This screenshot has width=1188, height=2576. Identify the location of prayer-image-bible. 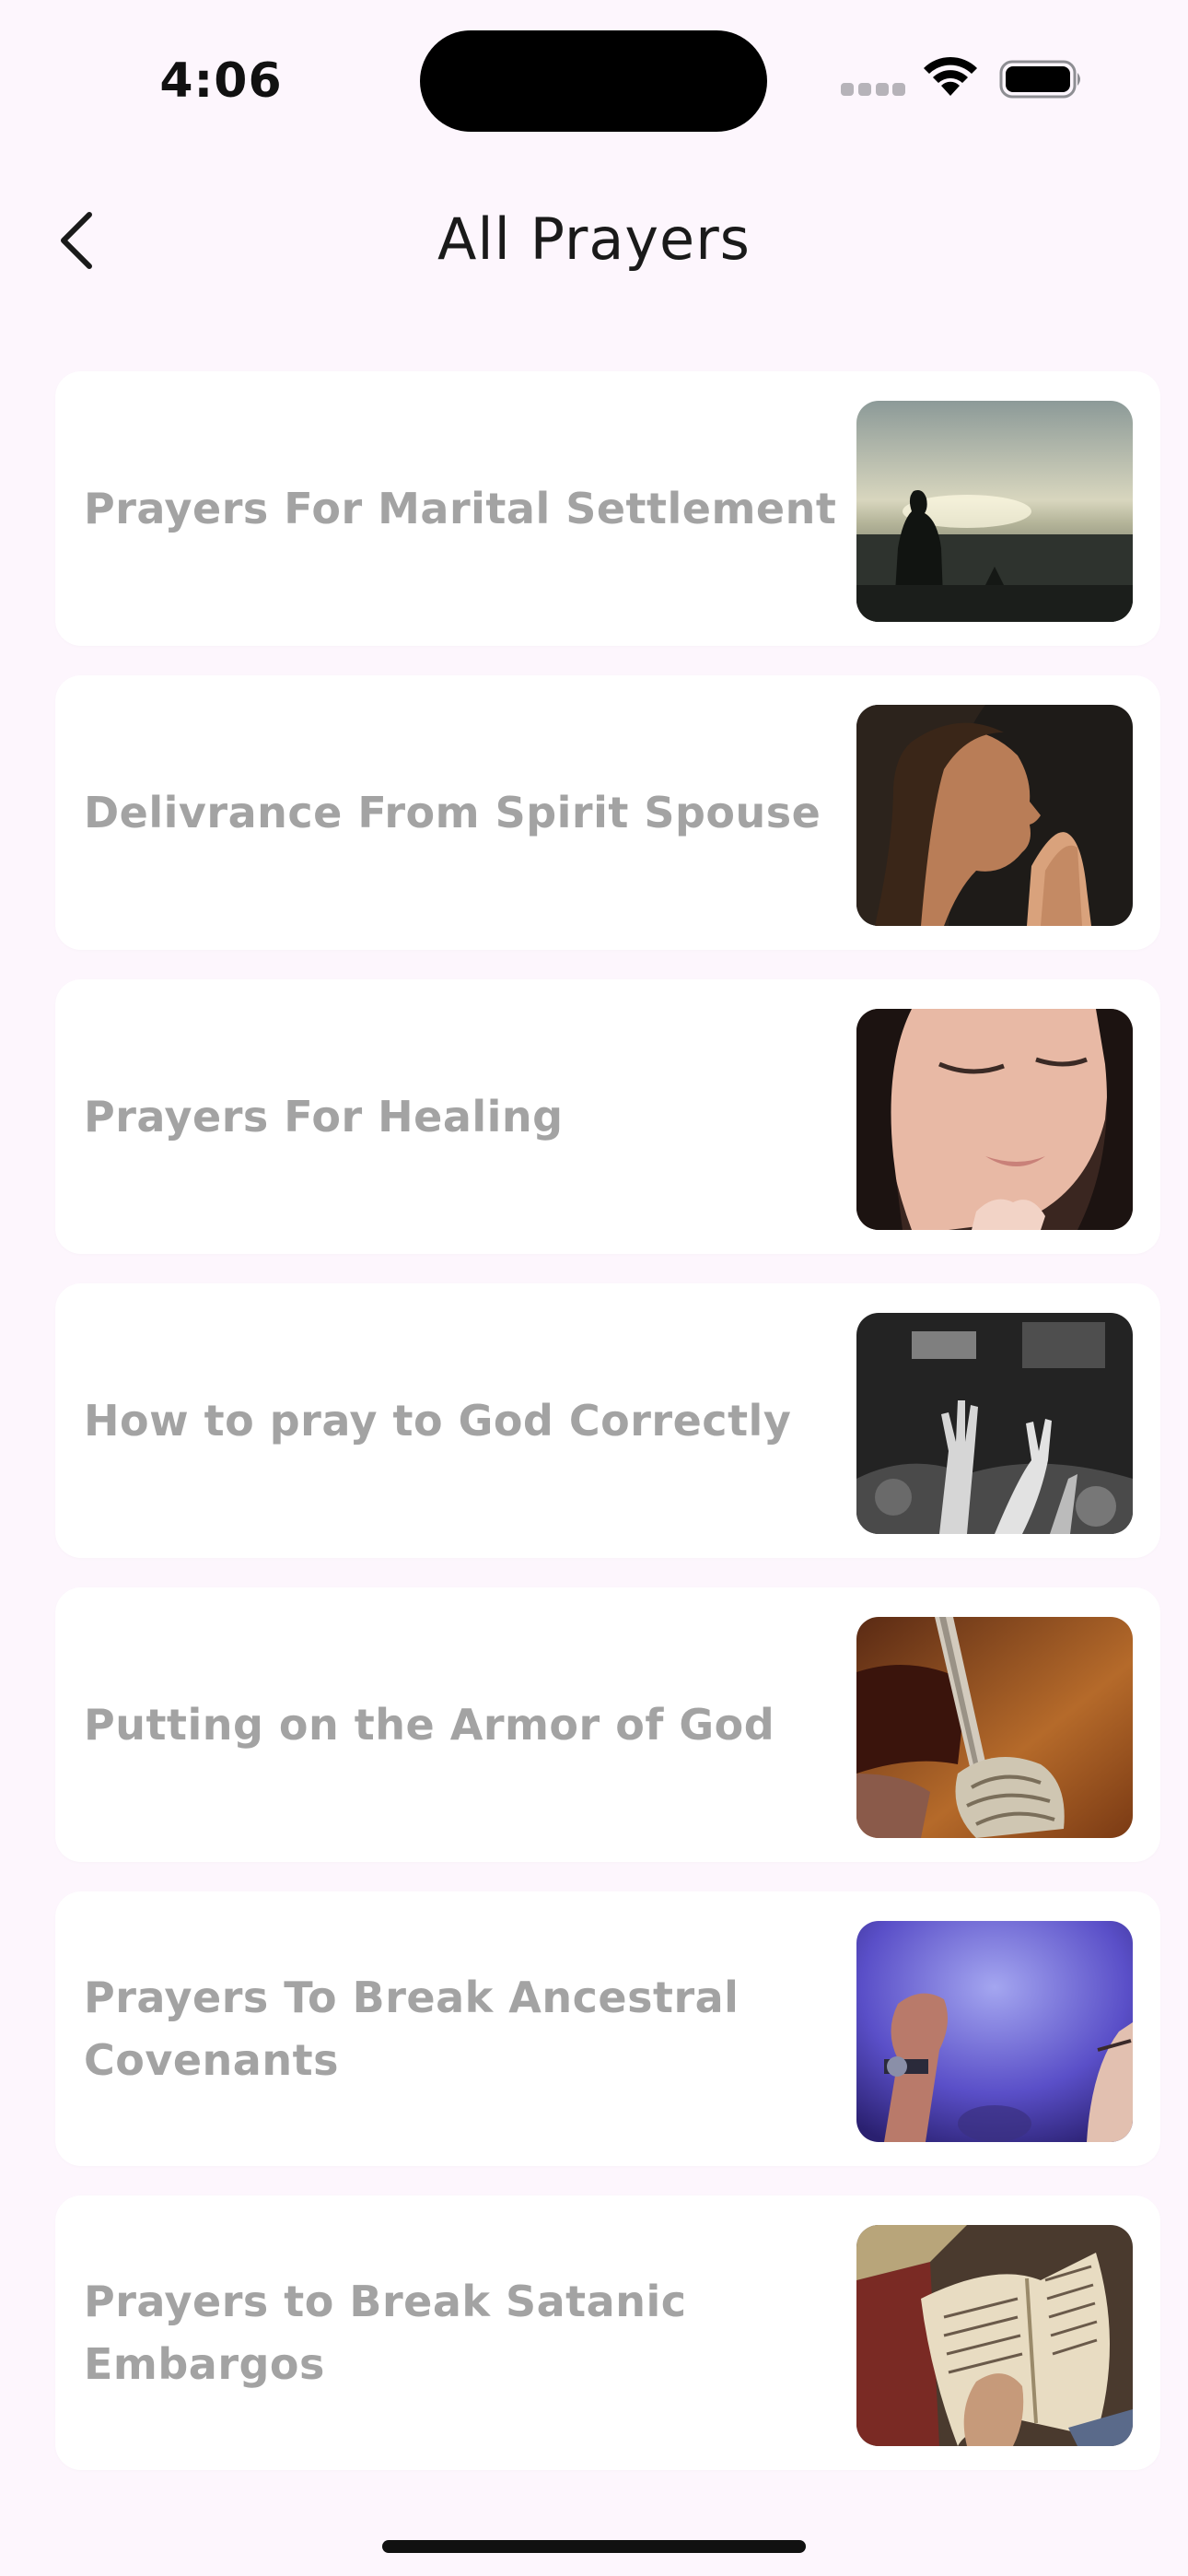
(995, 2335).